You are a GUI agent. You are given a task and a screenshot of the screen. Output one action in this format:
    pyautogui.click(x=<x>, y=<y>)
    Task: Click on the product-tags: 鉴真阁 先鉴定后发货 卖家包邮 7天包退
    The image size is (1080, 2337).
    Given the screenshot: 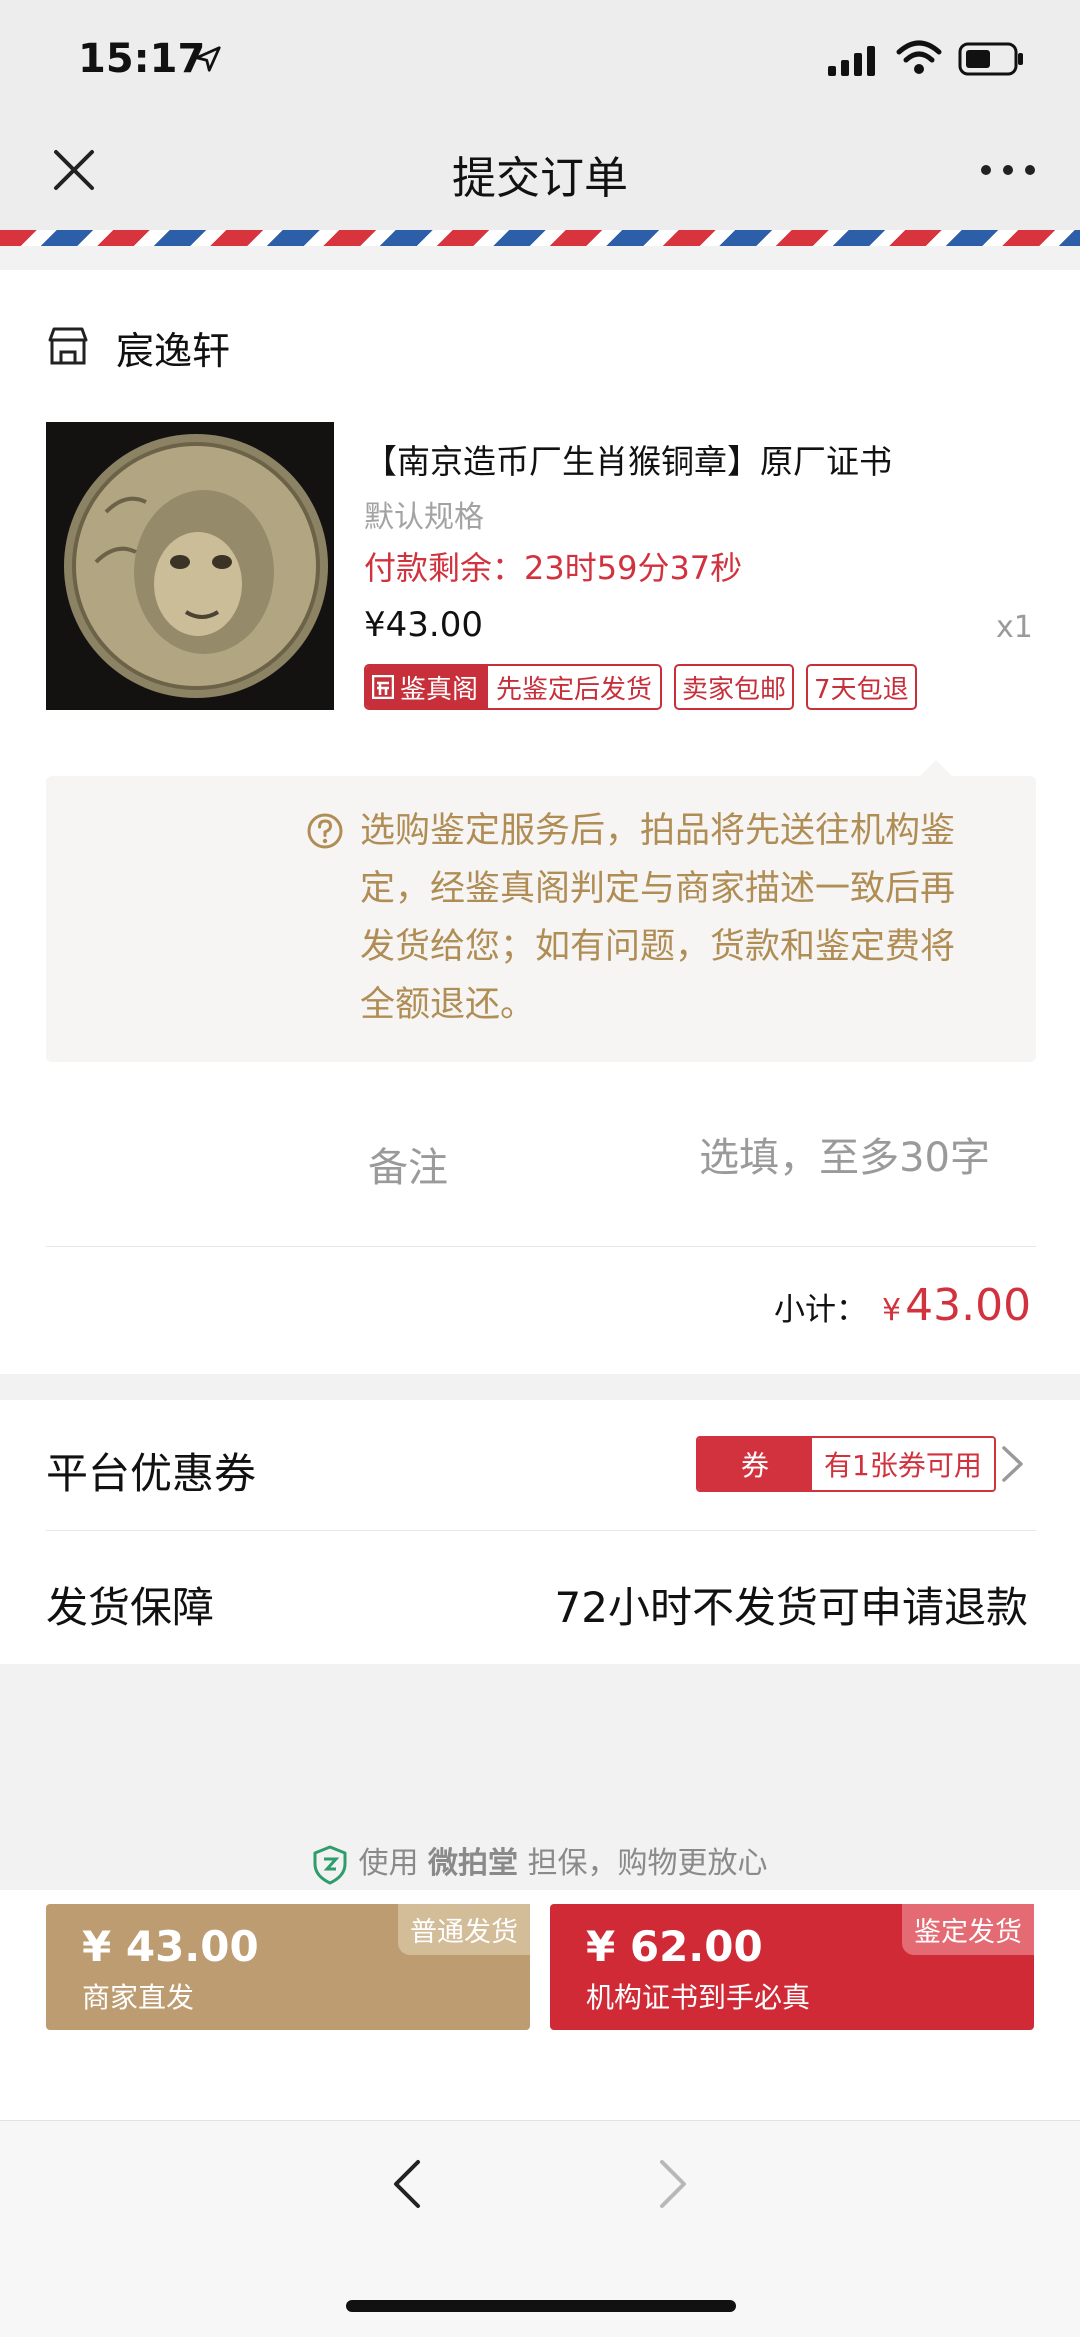 What is the action you would take?
    pyautogui.click(x=640, y=687)
    